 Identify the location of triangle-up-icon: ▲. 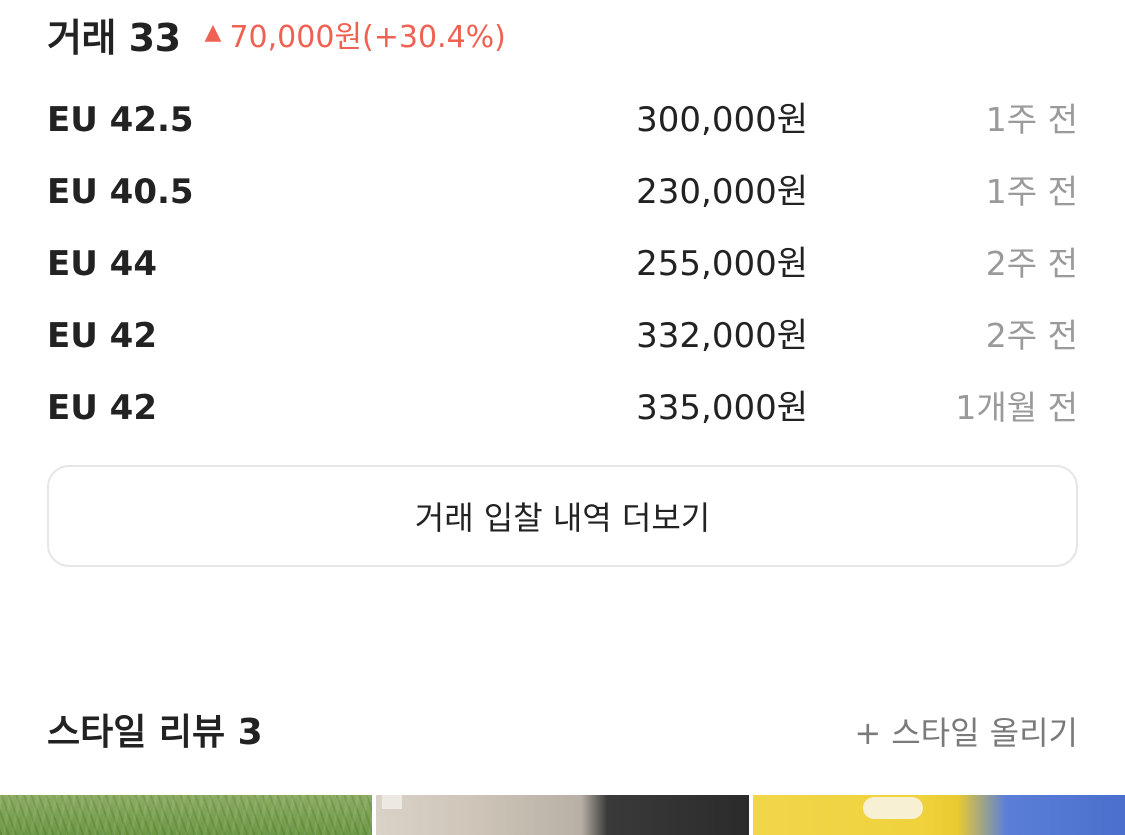
(213, 32).